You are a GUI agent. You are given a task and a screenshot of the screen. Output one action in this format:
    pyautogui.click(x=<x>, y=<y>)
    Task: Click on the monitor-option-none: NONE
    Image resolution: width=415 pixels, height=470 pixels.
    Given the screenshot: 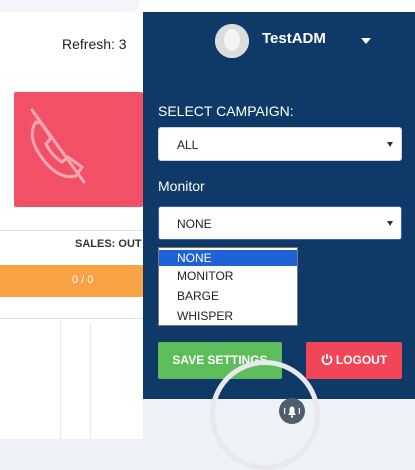 What is the action you would take?
    pyautogui.click(x=228, y=258)
    